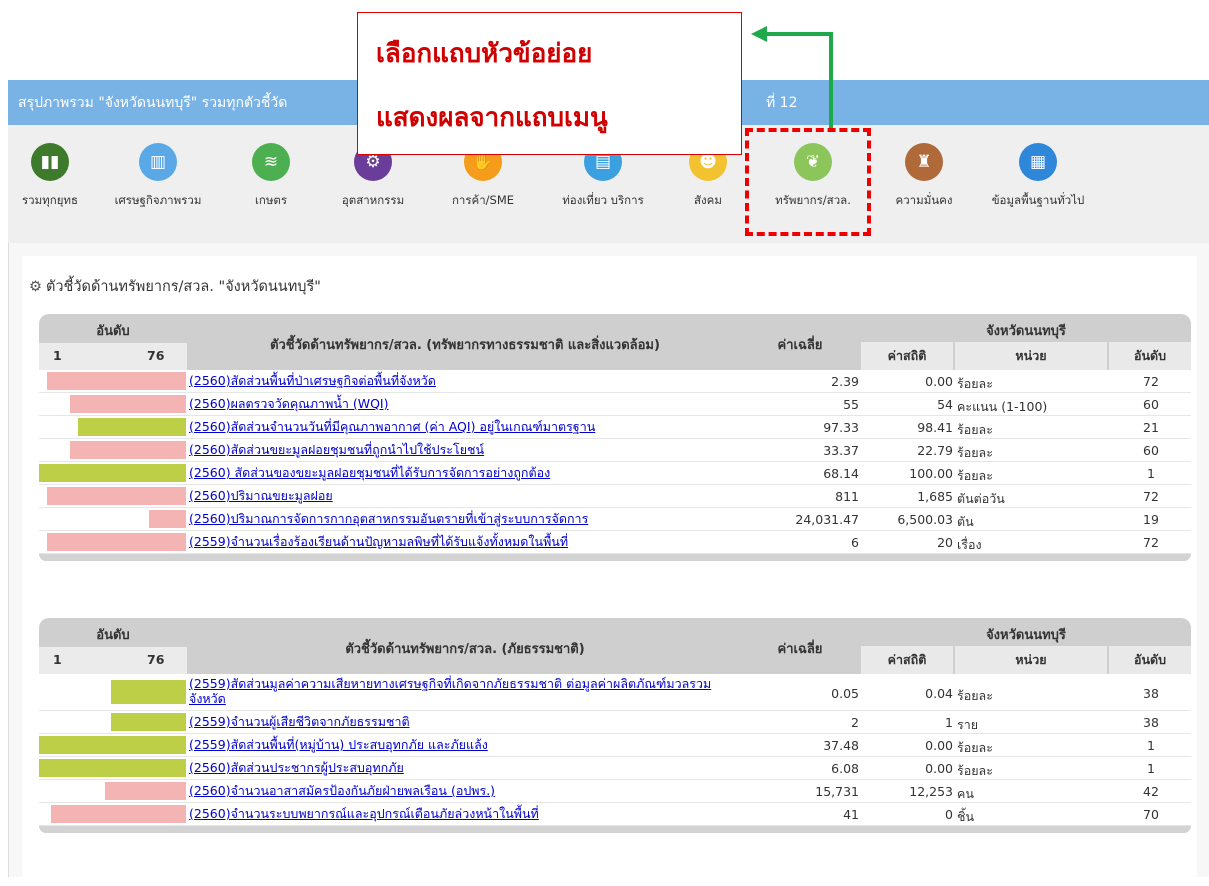  I want to click on annotation-line-1: เลือกแถบหัวข้อย่อย, so click(484, 54).